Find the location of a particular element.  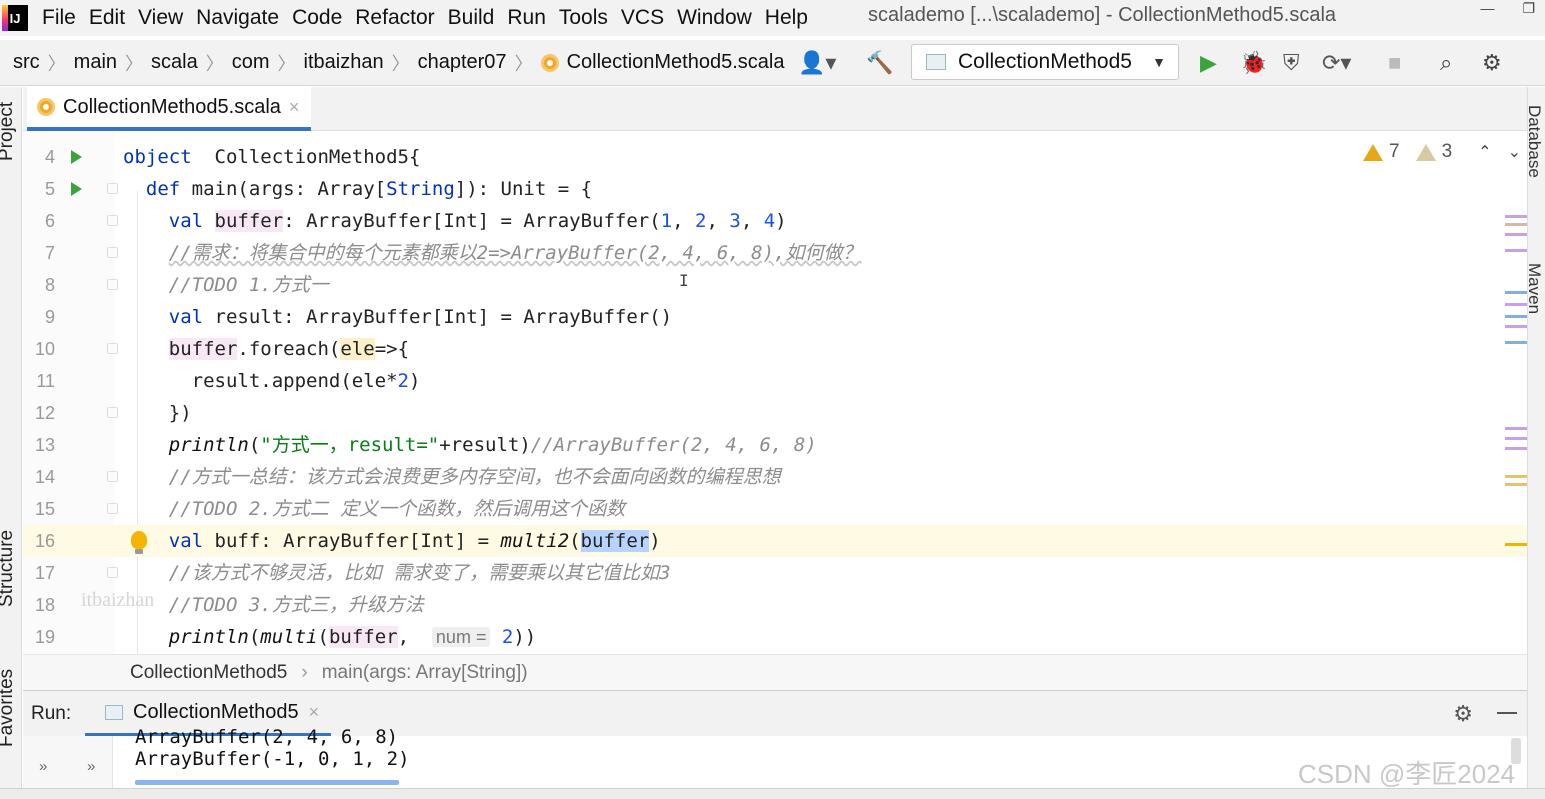

menu-file: File is located at coordinates (59, 18).